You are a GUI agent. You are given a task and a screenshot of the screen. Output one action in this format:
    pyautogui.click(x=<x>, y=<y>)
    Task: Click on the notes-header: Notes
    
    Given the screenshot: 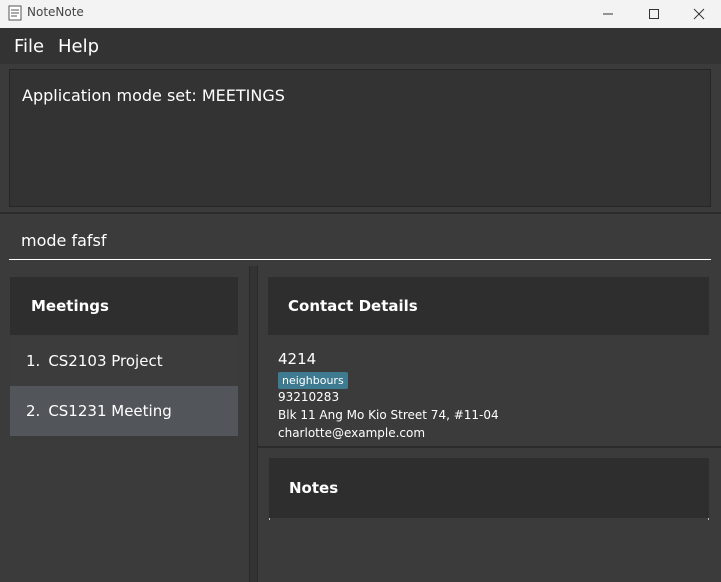 What is the action you would take?
    pyautogui.click(x=489, y=488)
    